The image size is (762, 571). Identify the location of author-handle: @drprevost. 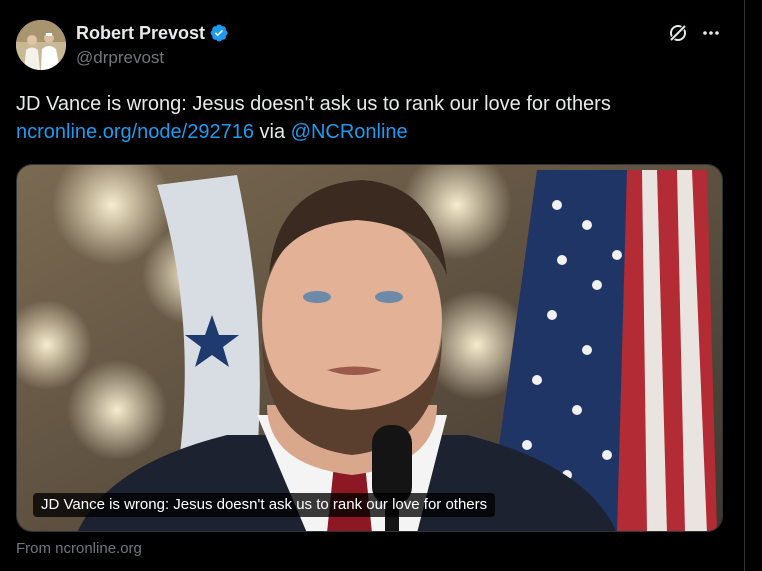
(120, 58).